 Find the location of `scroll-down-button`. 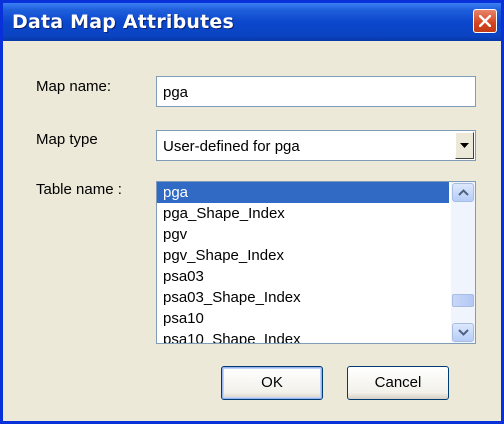

scroll-down-button is located at coordinates (463, 332).